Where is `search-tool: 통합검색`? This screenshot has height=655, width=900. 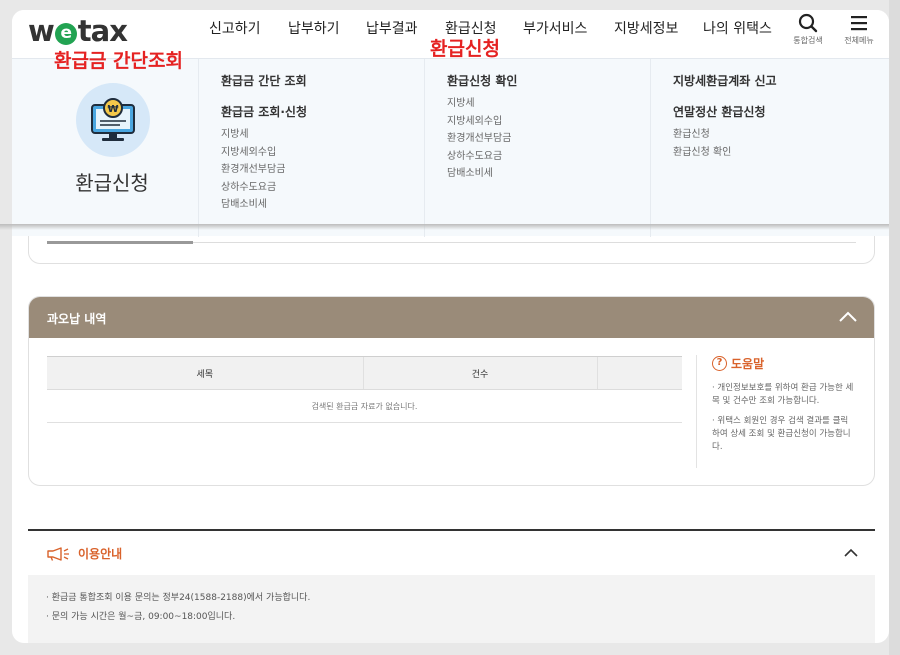
search-tool: 통합검색 is located at coordinates (808, 29).